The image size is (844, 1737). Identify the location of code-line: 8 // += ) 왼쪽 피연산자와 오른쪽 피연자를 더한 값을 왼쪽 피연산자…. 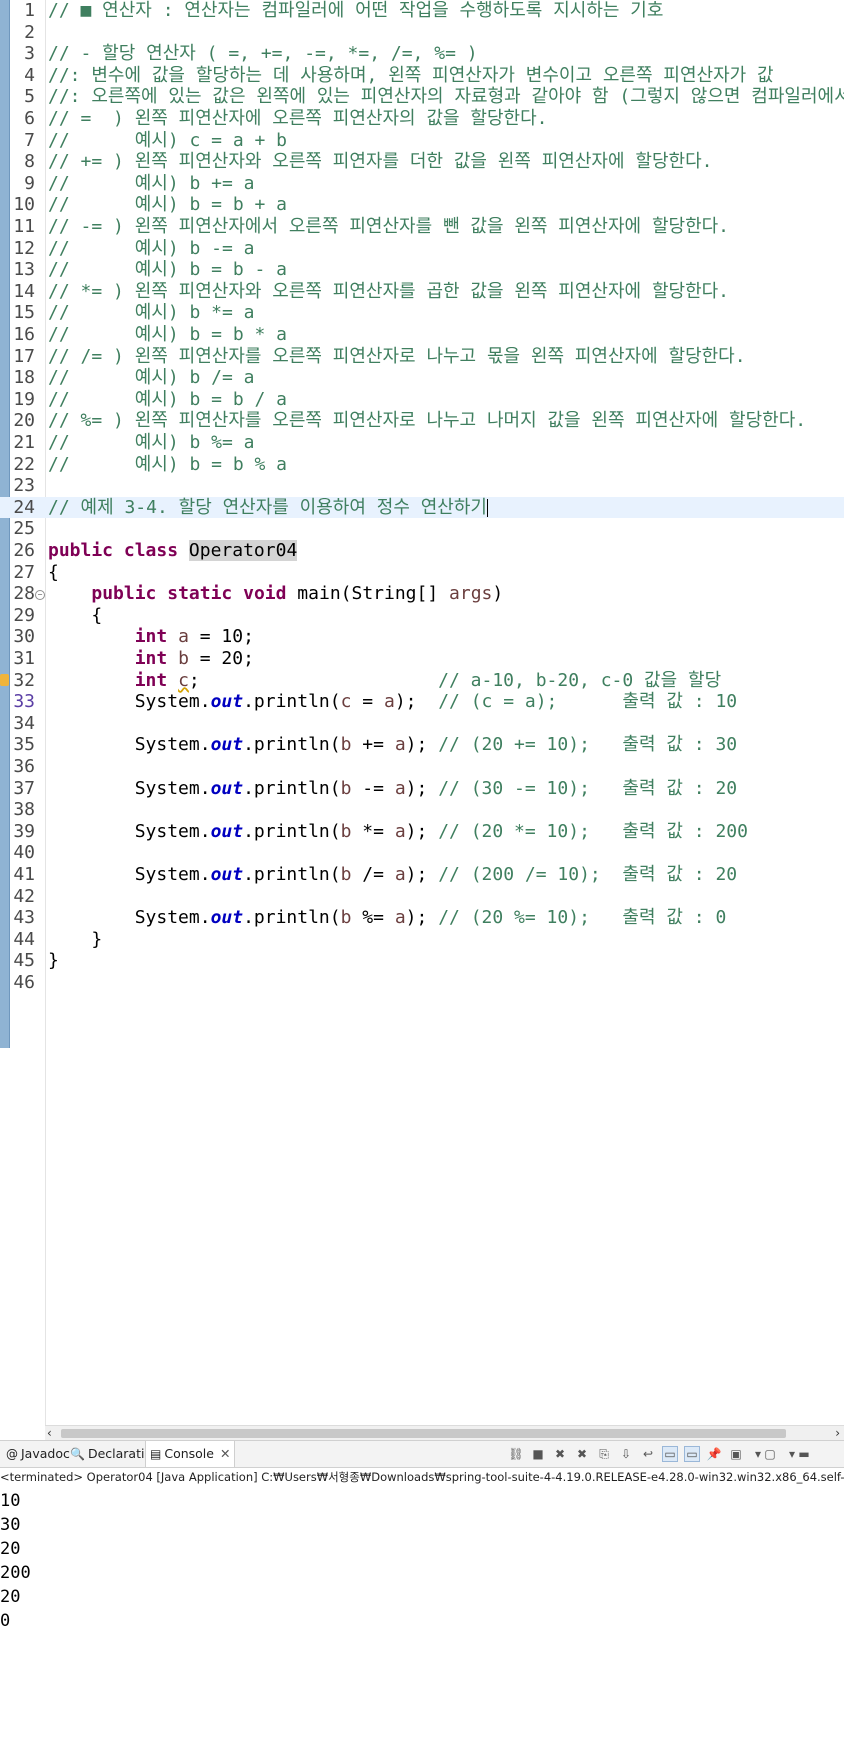
(422, 162).